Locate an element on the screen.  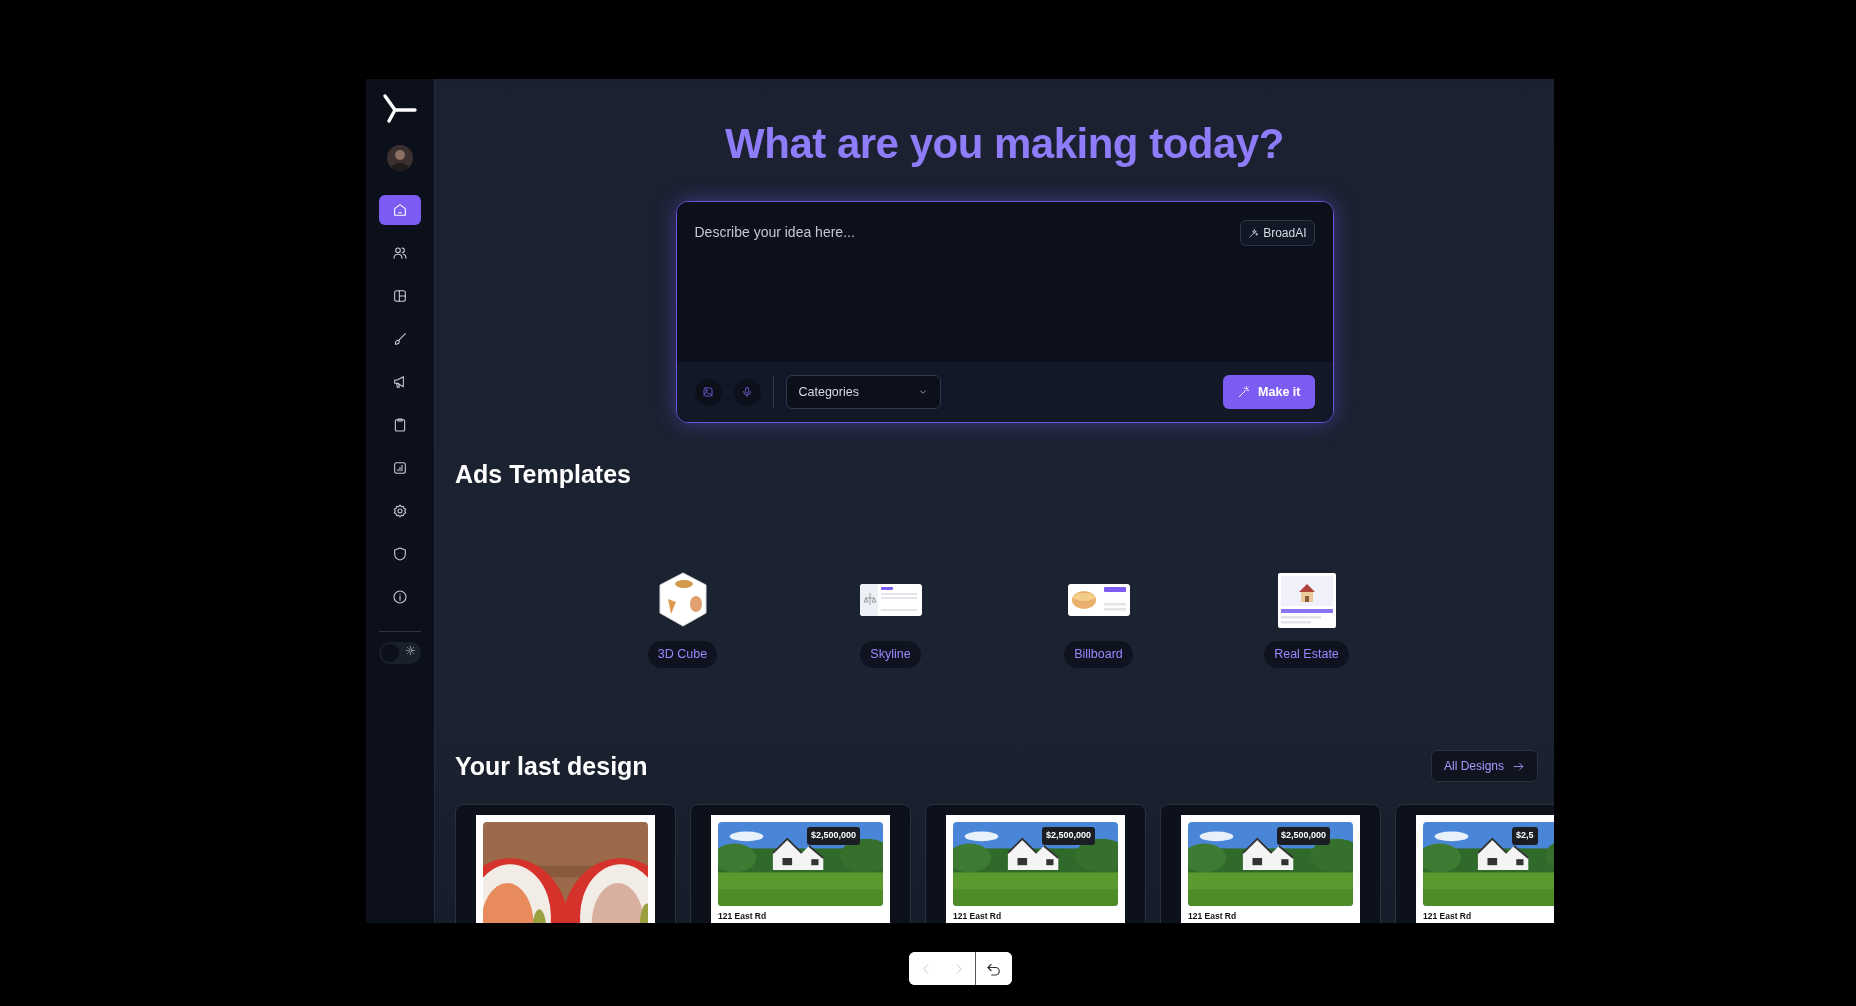
theme-toggle is located at coordinates (400, 653).